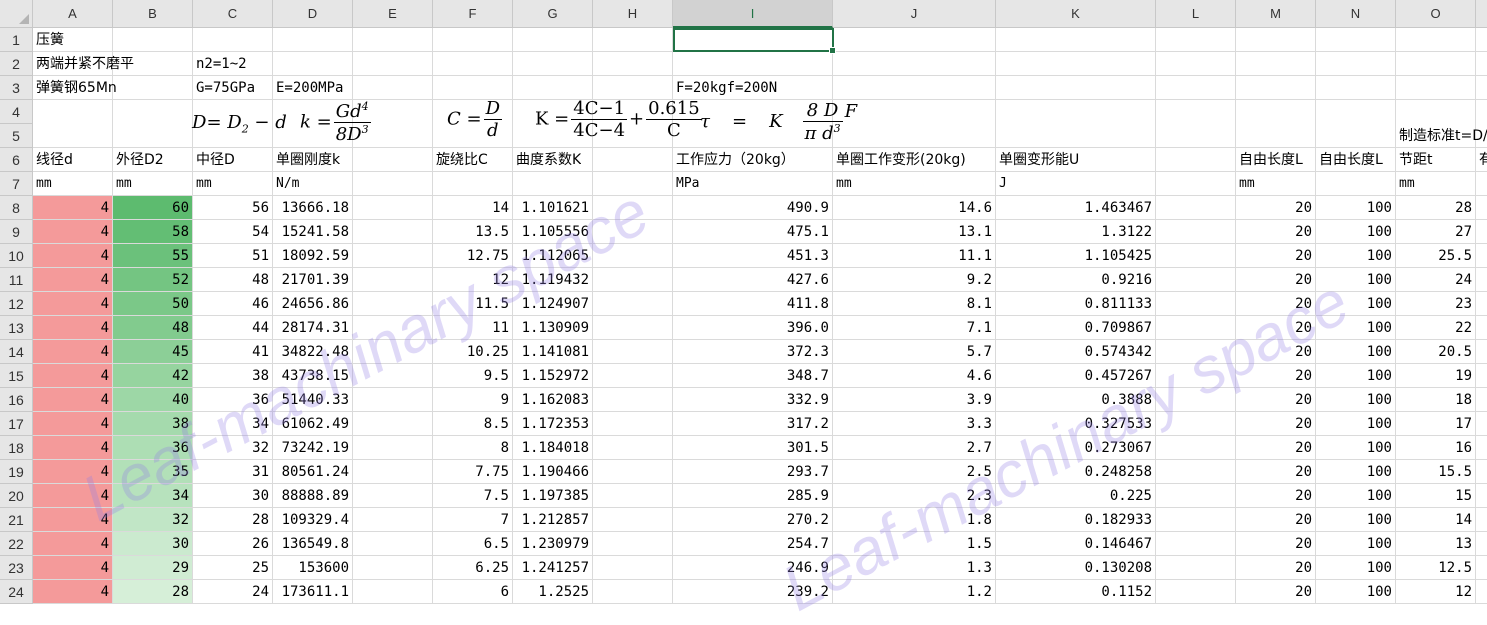 The height and width of the screenshot is (625, 1487). I want to click on cell-c9: 54, so click(233, 232).